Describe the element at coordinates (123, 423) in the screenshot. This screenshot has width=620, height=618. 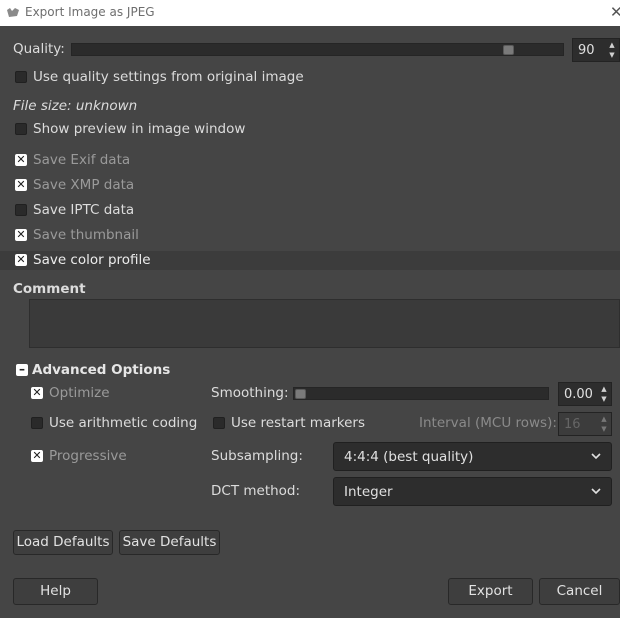
I see `arithmetic-coding-label: Use arithmetic coding` at that location.